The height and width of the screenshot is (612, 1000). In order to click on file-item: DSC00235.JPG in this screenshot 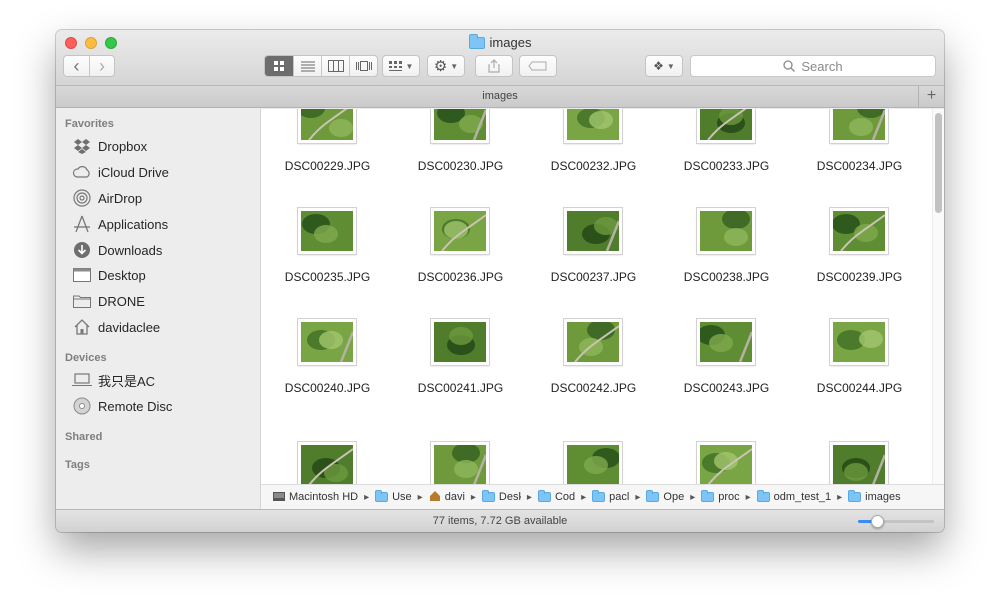, I will do `click(327, 258)`.